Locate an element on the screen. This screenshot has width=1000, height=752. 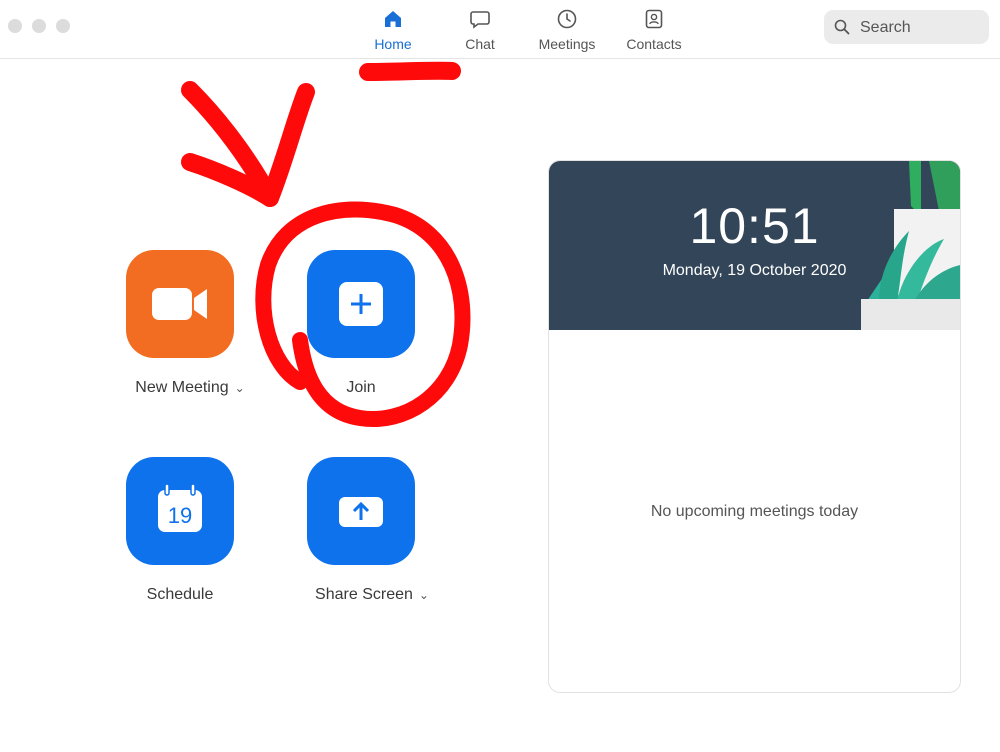
red-arrow-head is located at coordinates (248, 145).